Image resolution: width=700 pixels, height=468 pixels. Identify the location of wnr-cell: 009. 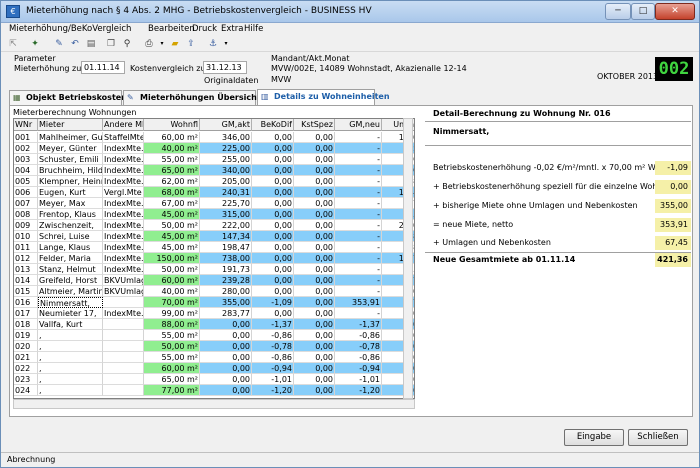
(26, 225).